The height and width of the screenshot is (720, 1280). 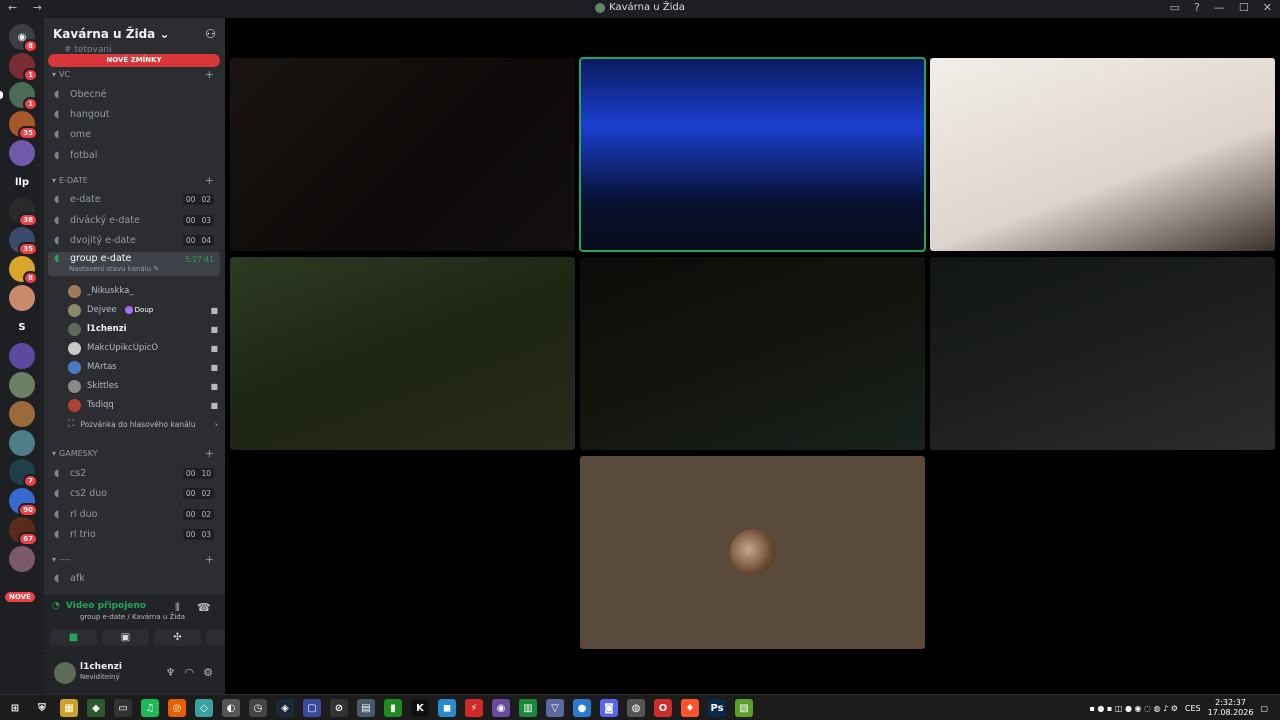 I want to click on tray-icons: ▪ ● ▪ ◫ ● ◉ ◌ ◍ ♪ ⚙, so click(x=1133, y=708).